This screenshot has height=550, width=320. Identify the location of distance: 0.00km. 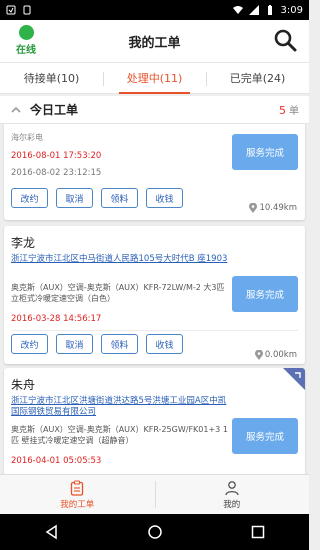
(275, 355).